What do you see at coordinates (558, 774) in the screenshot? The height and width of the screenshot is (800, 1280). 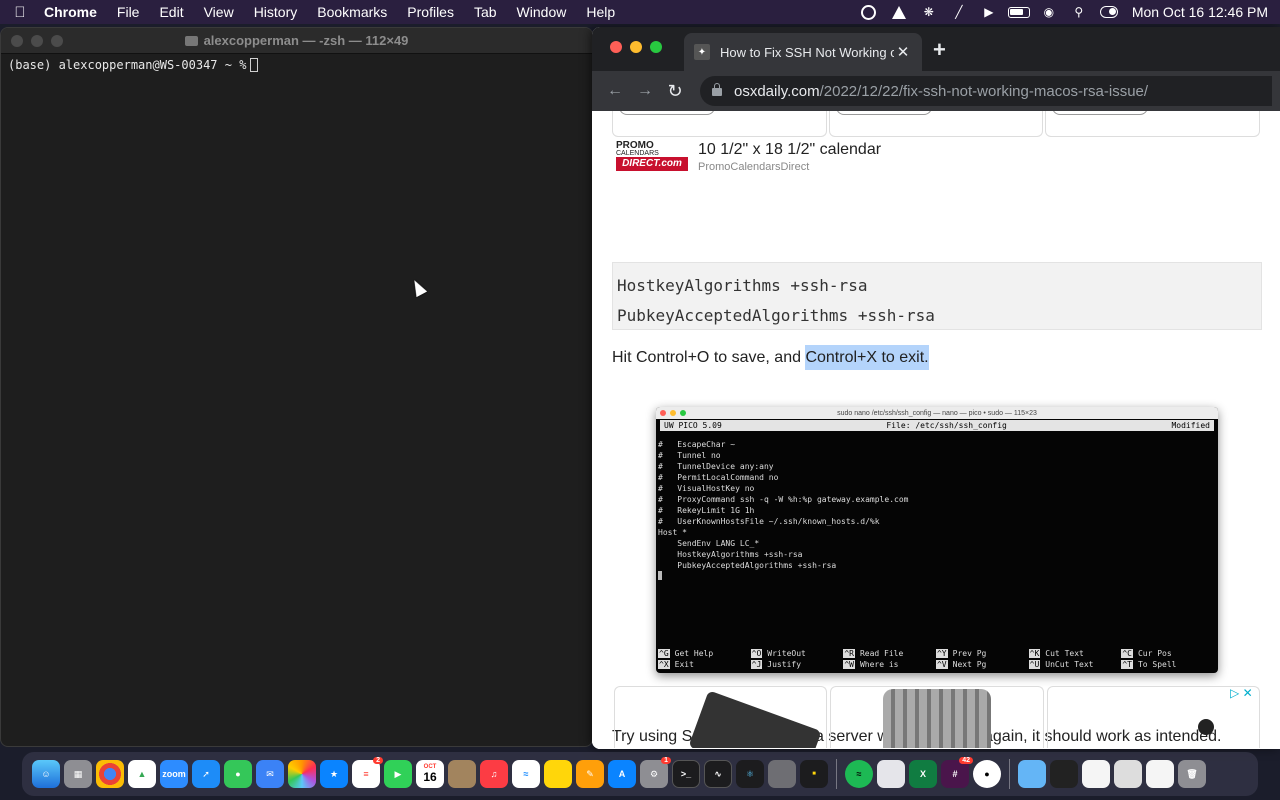 I see `notes-icon` at bounding box center [558, 774].